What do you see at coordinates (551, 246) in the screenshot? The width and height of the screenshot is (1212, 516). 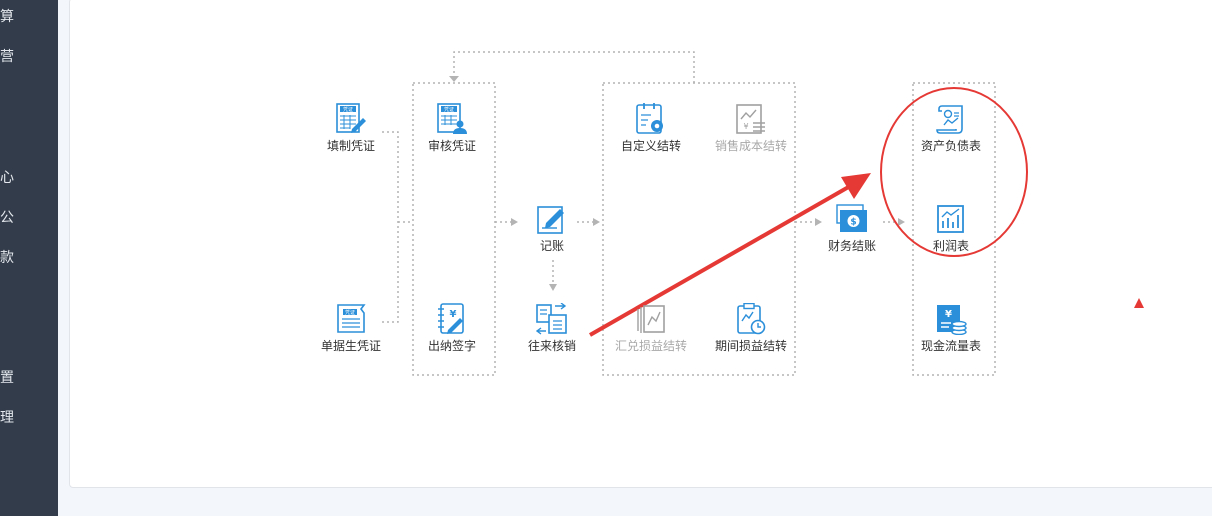 I see `node-label: 记账` at bounding box center [551, 246].